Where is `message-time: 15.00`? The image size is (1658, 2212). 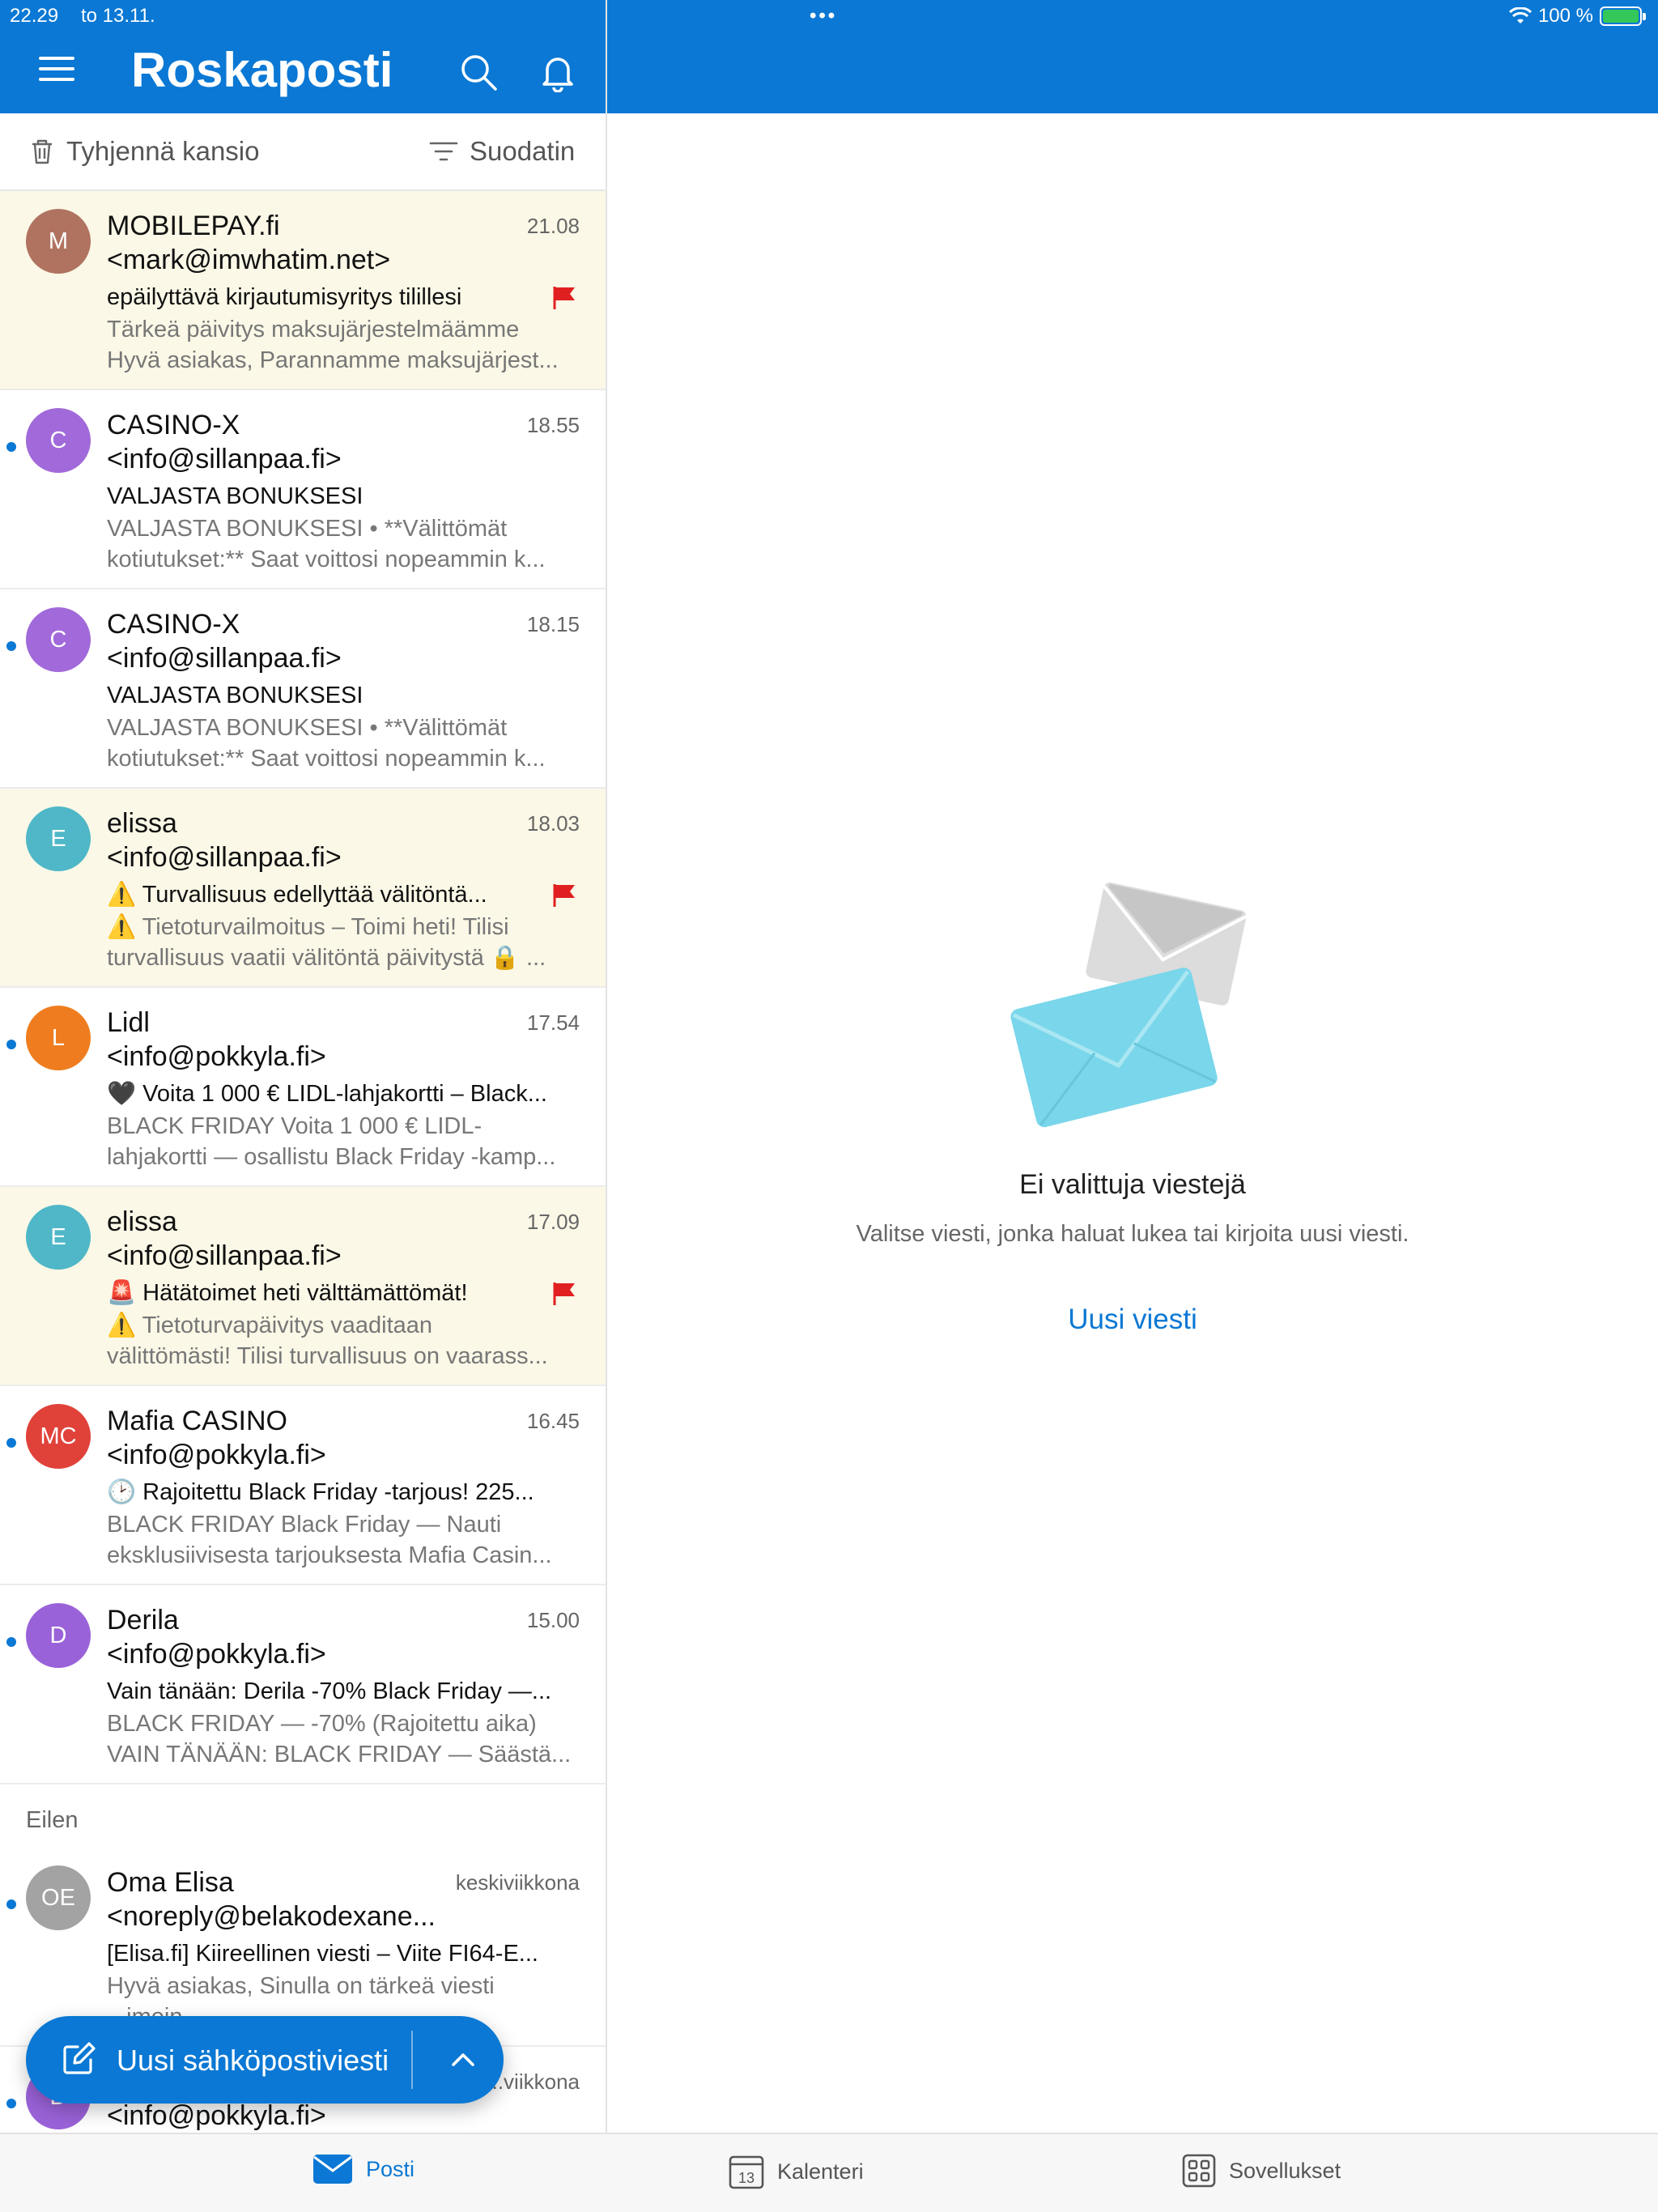
message-time: 15.00 is located at coordinates (553, 1620).